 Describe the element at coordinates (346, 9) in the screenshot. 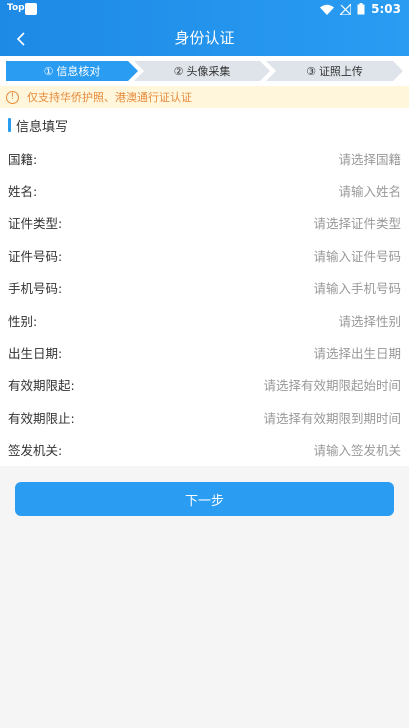

I see `no-signal-icon` at that location.